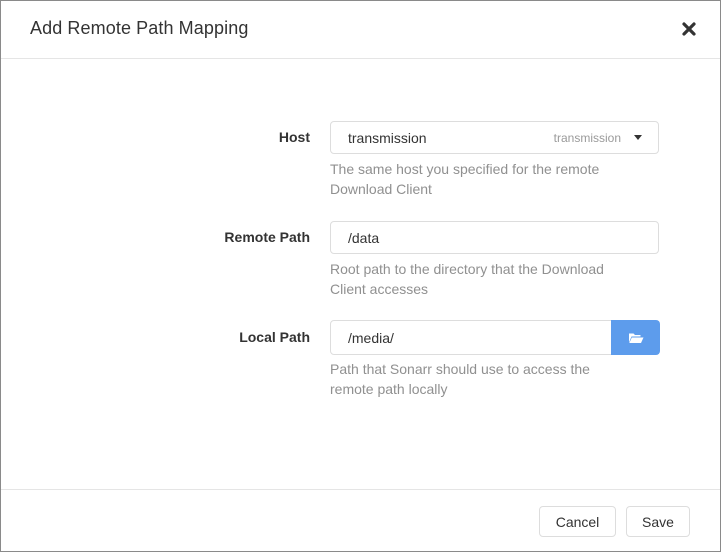 This screenshot has height=552, width=721. What do you see at coordinates (371, 338) in the screenshot?
I see `local-path-value: /media/` at bounding box center [371, 338].